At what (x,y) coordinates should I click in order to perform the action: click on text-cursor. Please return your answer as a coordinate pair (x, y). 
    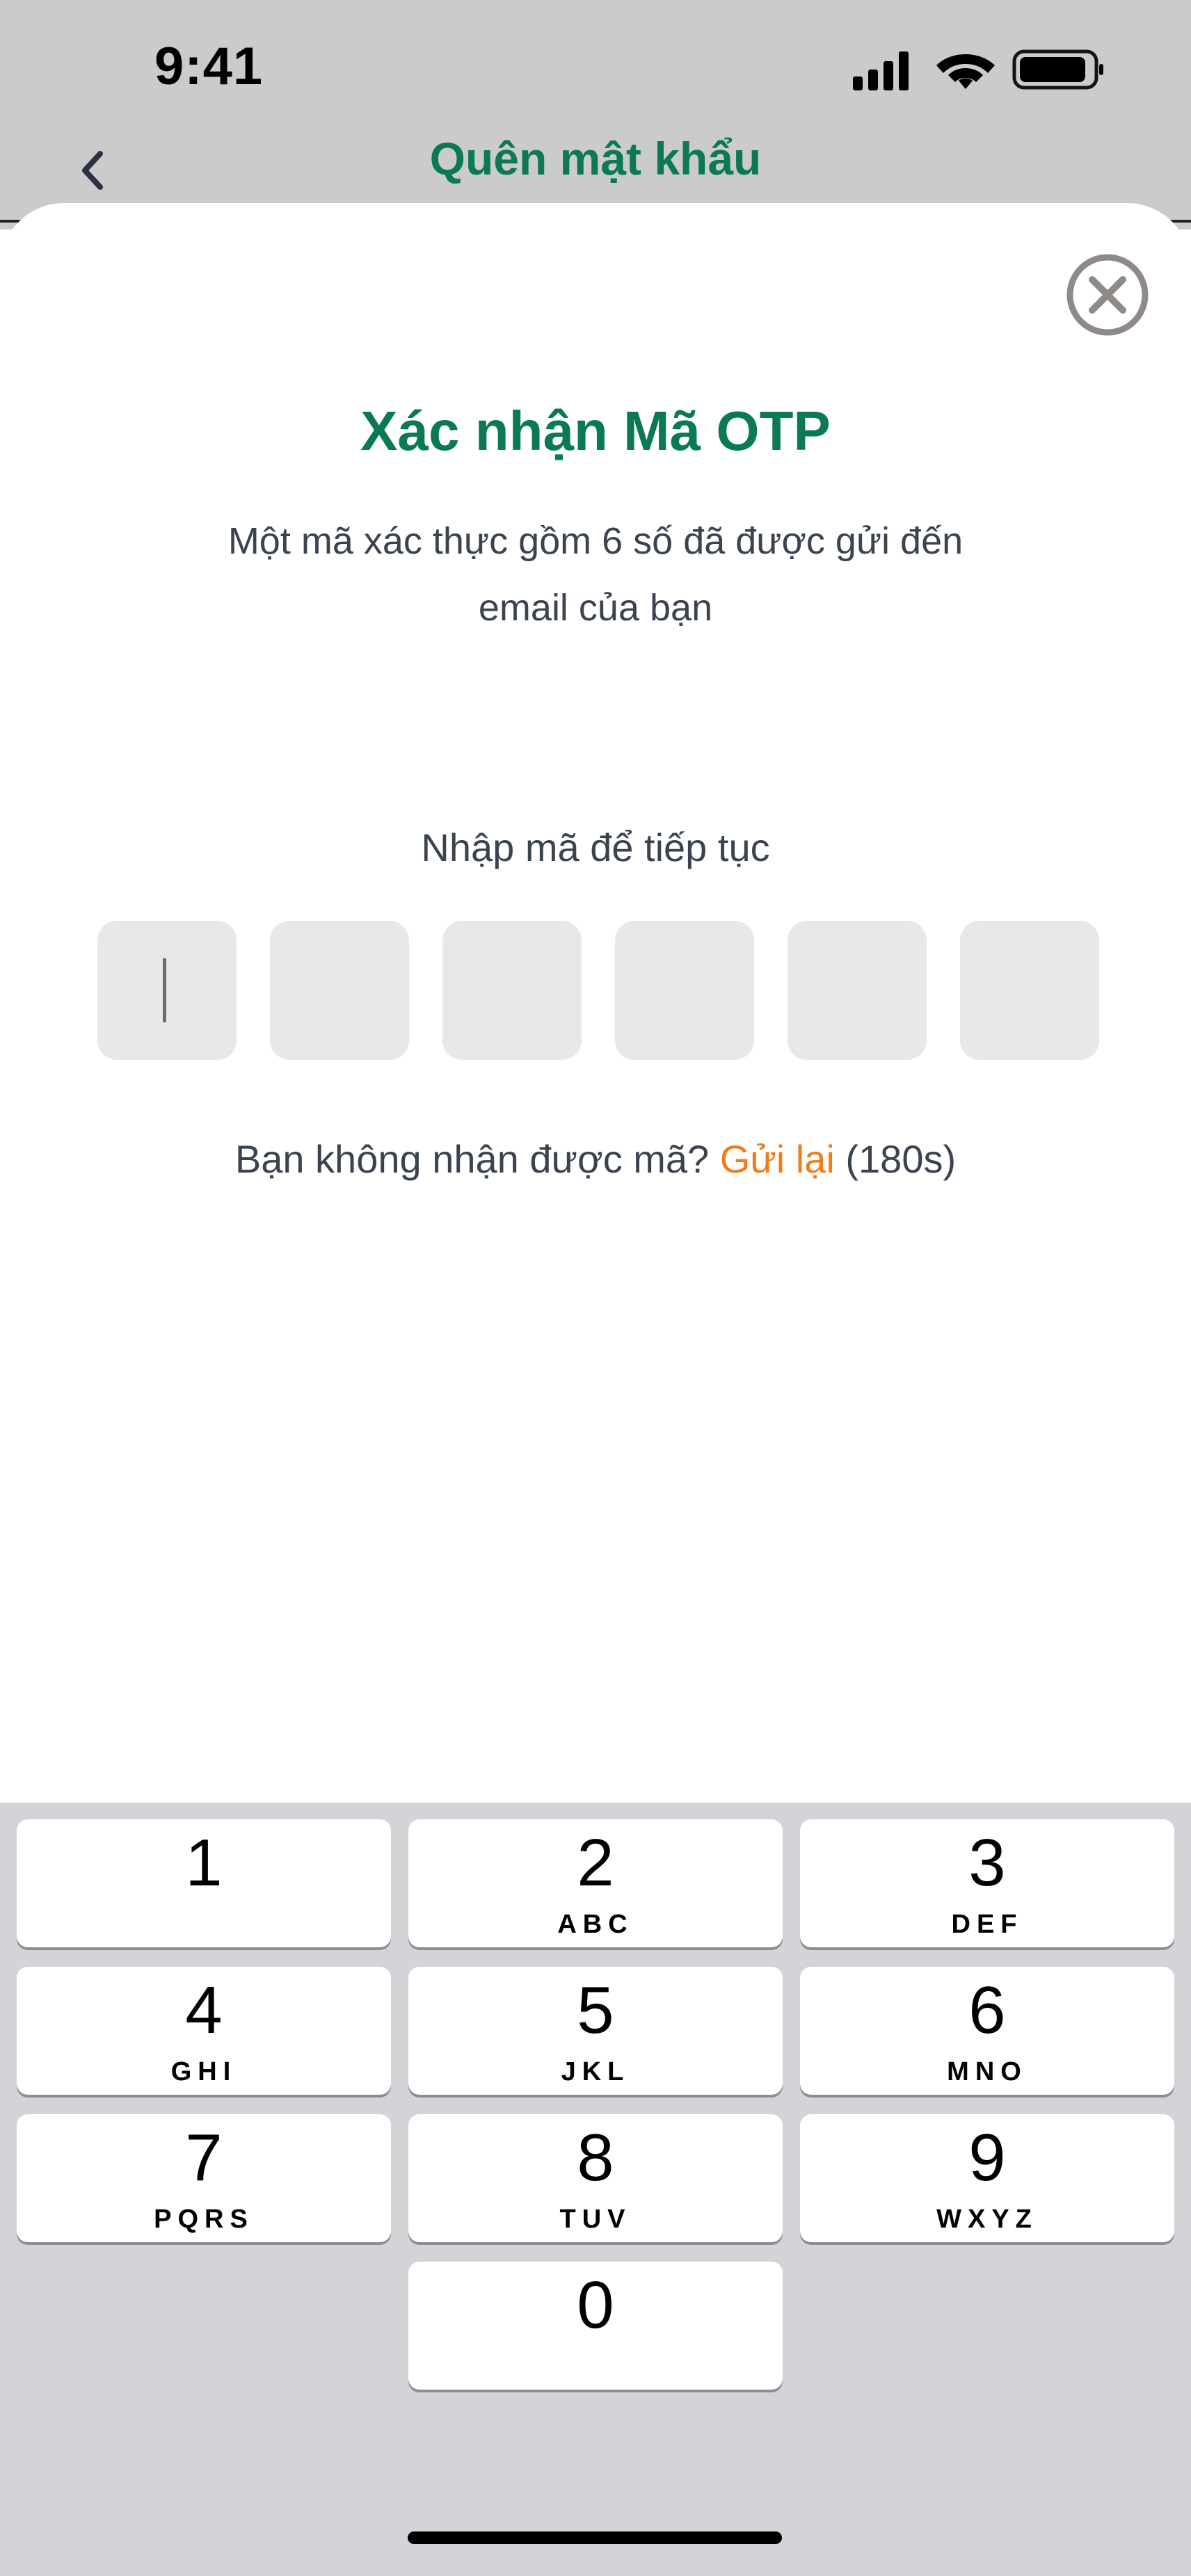
    Looking at the image, I should click on (164, 990).